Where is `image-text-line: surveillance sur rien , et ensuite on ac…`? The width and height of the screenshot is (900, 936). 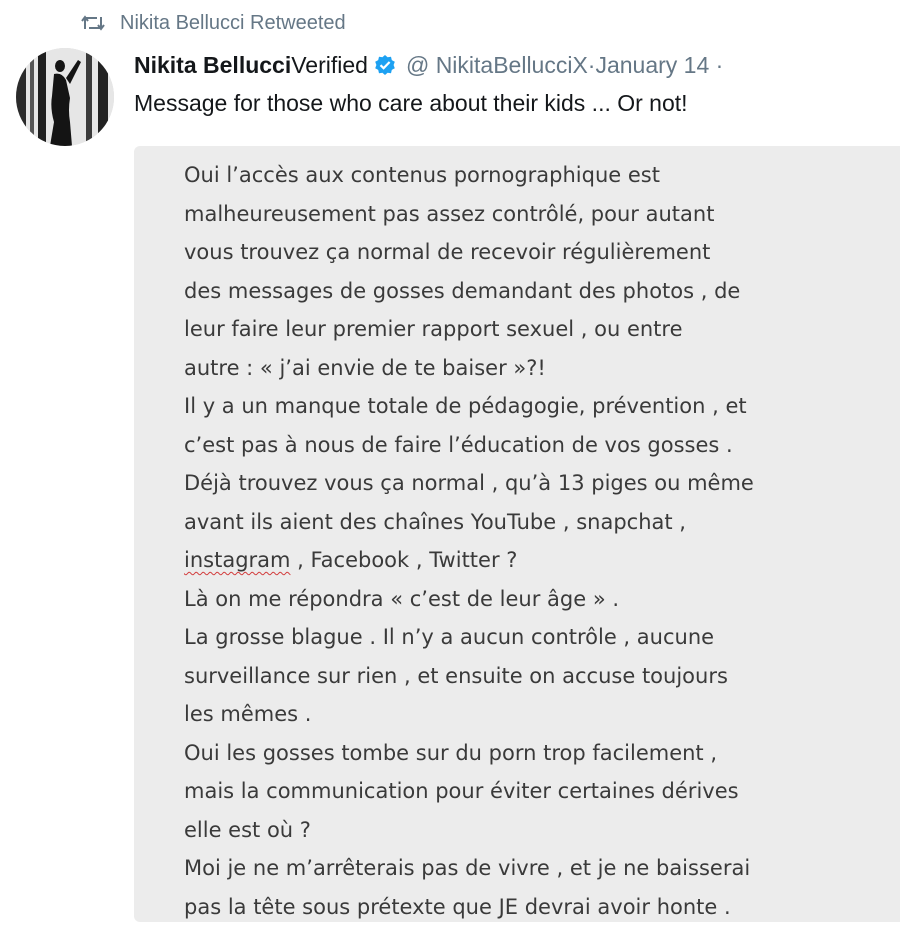
image-text-line: surveillance sur rien , et ensuite on ac… is located at coordinates (456, 675).